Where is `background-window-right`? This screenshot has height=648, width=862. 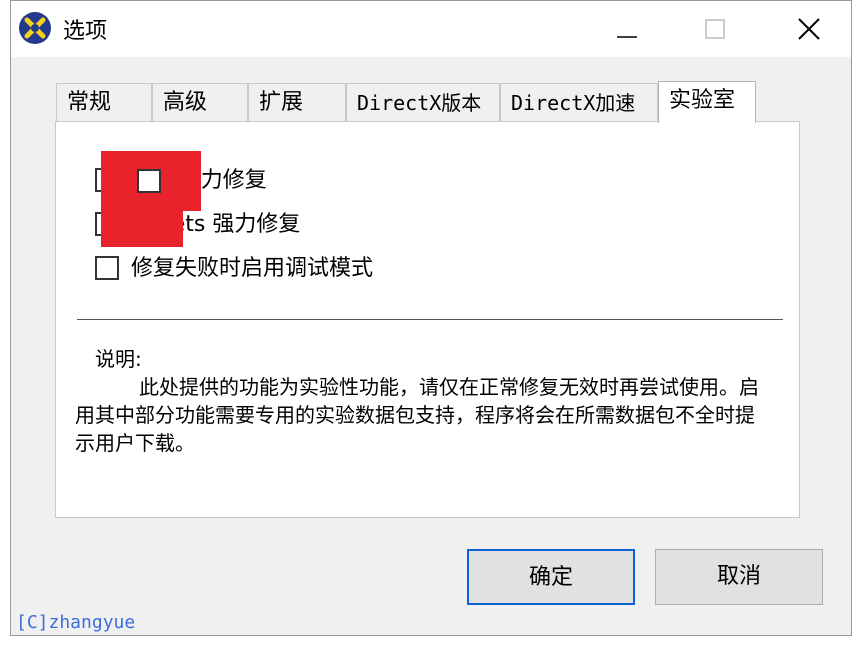
background-window-right is located at coordinates (857, 324).